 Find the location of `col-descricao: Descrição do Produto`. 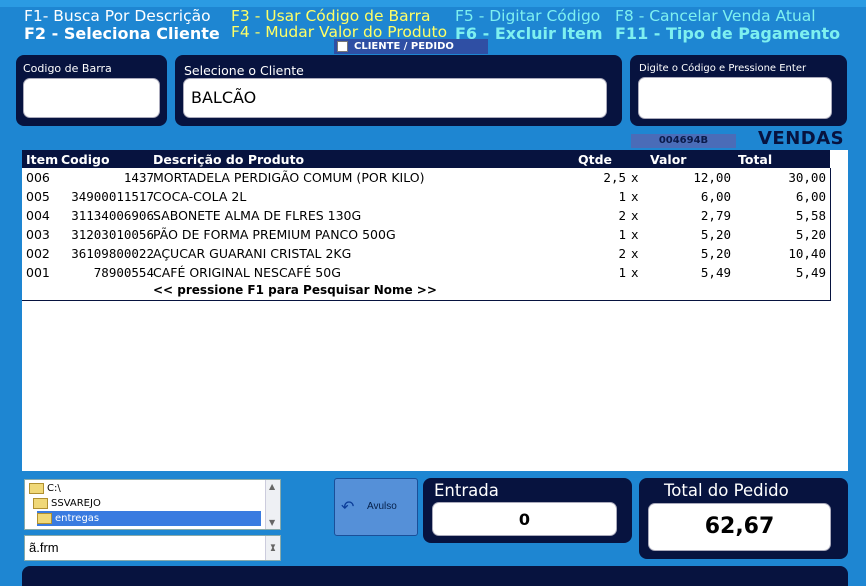

col-descricao: Descrição do Produto is located at coordinates (229, 159).